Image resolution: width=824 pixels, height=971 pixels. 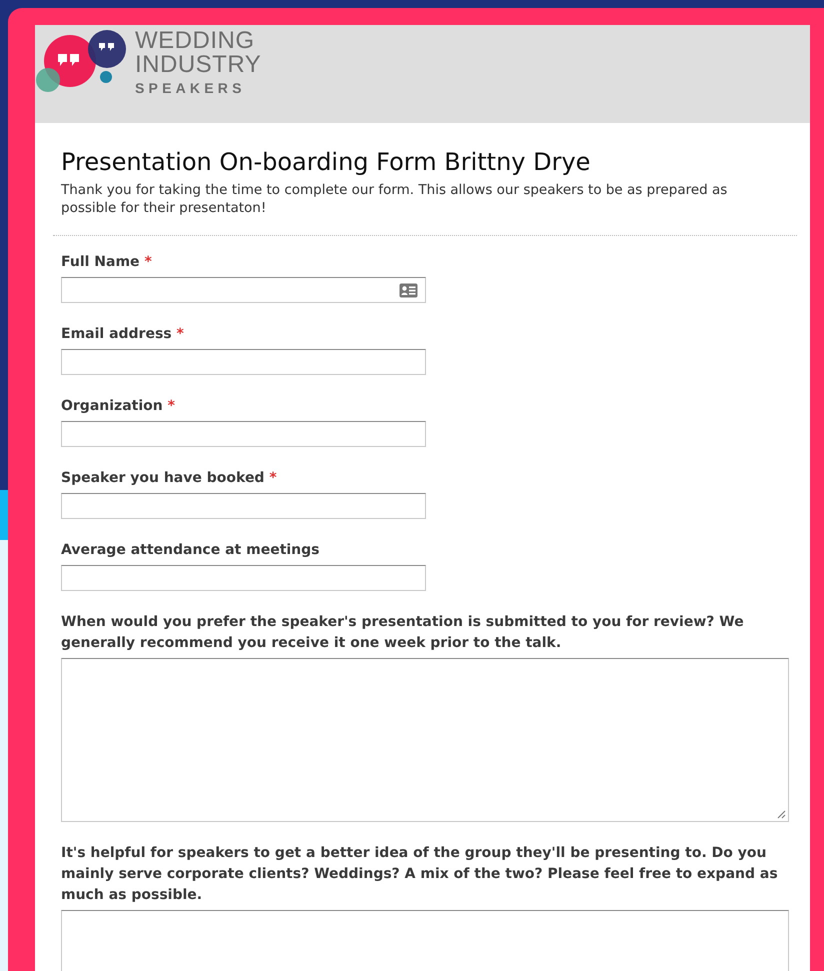 I want to click on field-label: Full Name *, so click(x=107, y=262).